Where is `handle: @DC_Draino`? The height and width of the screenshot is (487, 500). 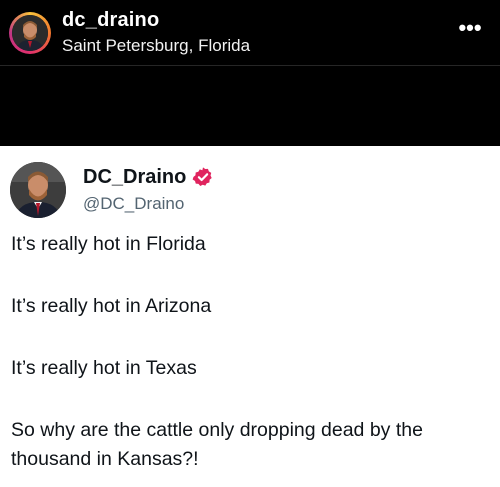
handle: @DC_Draino is located at coordinates (134, 203).